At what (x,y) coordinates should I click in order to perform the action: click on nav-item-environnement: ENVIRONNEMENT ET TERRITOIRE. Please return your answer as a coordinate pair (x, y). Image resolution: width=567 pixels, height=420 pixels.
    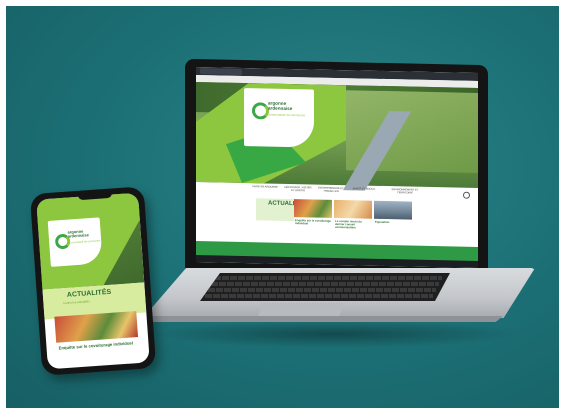
    Looking at the image, I should click on (405, 191).